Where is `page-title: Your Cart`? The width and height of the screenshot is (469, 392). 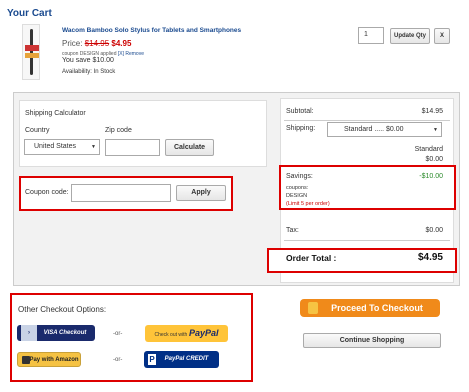 page-title: Your Cart is located at coordinates (29, 13).